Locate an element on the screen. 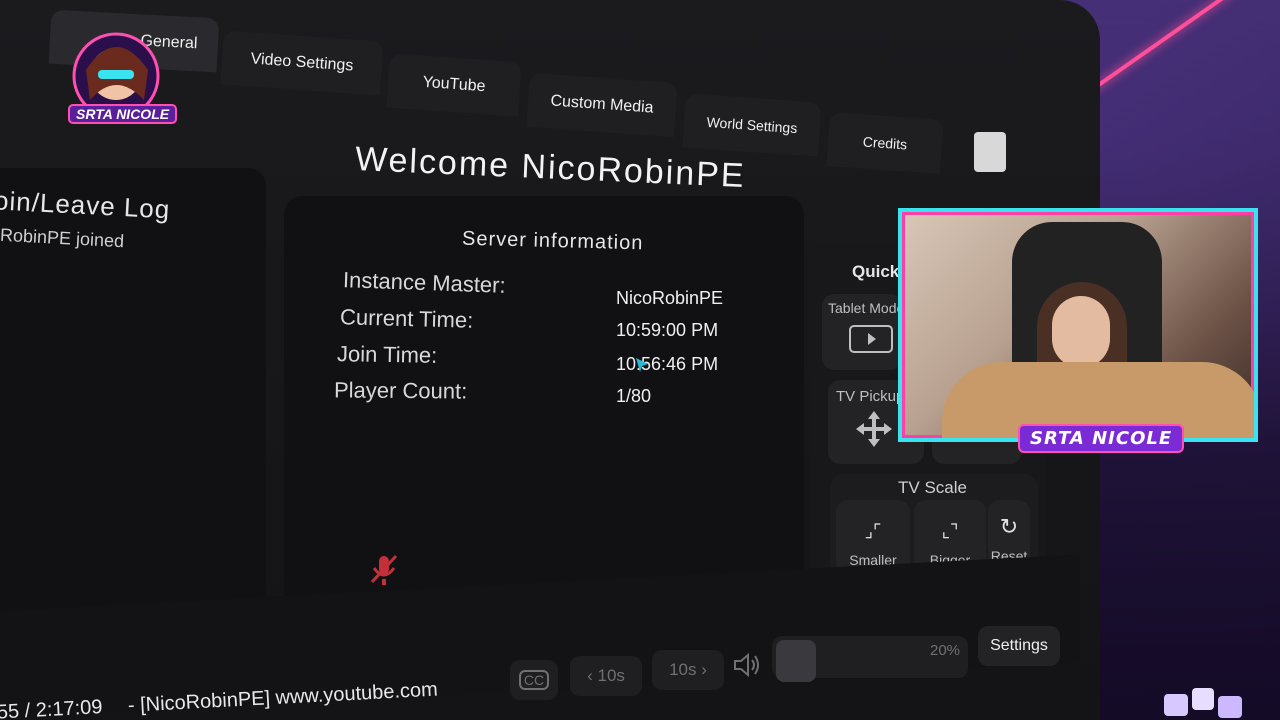 Image resolution: width=1280 pixels, height=720 pixels. webcam-label: SRTA NICOLE is located at coordinates (1101, 438).